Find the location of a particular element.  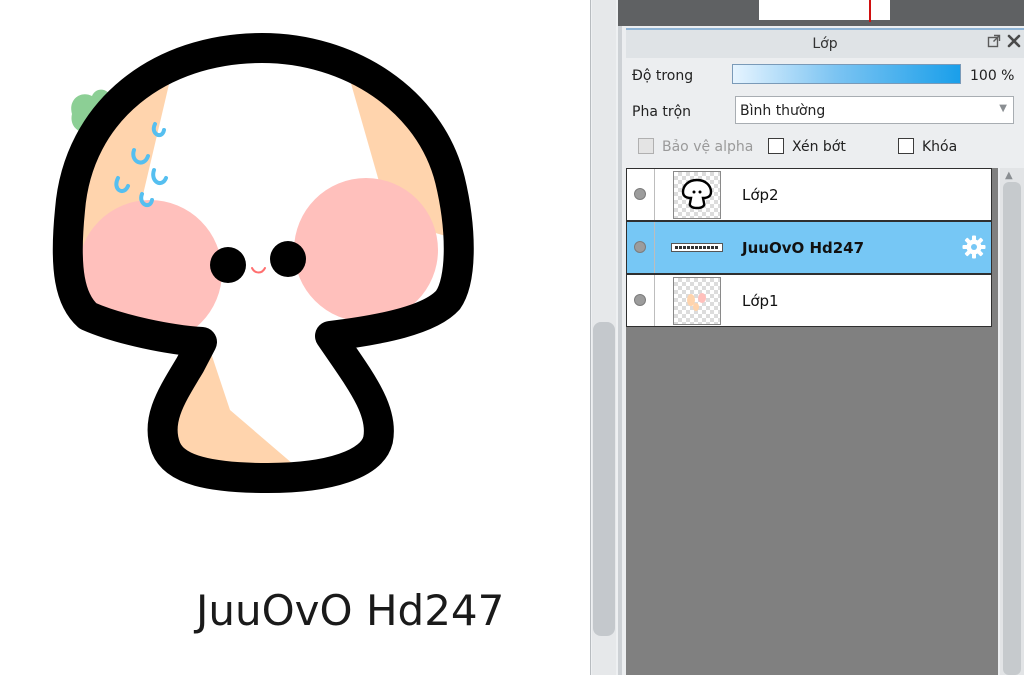

navigator-view-marker is located at coordinates (870, 11).